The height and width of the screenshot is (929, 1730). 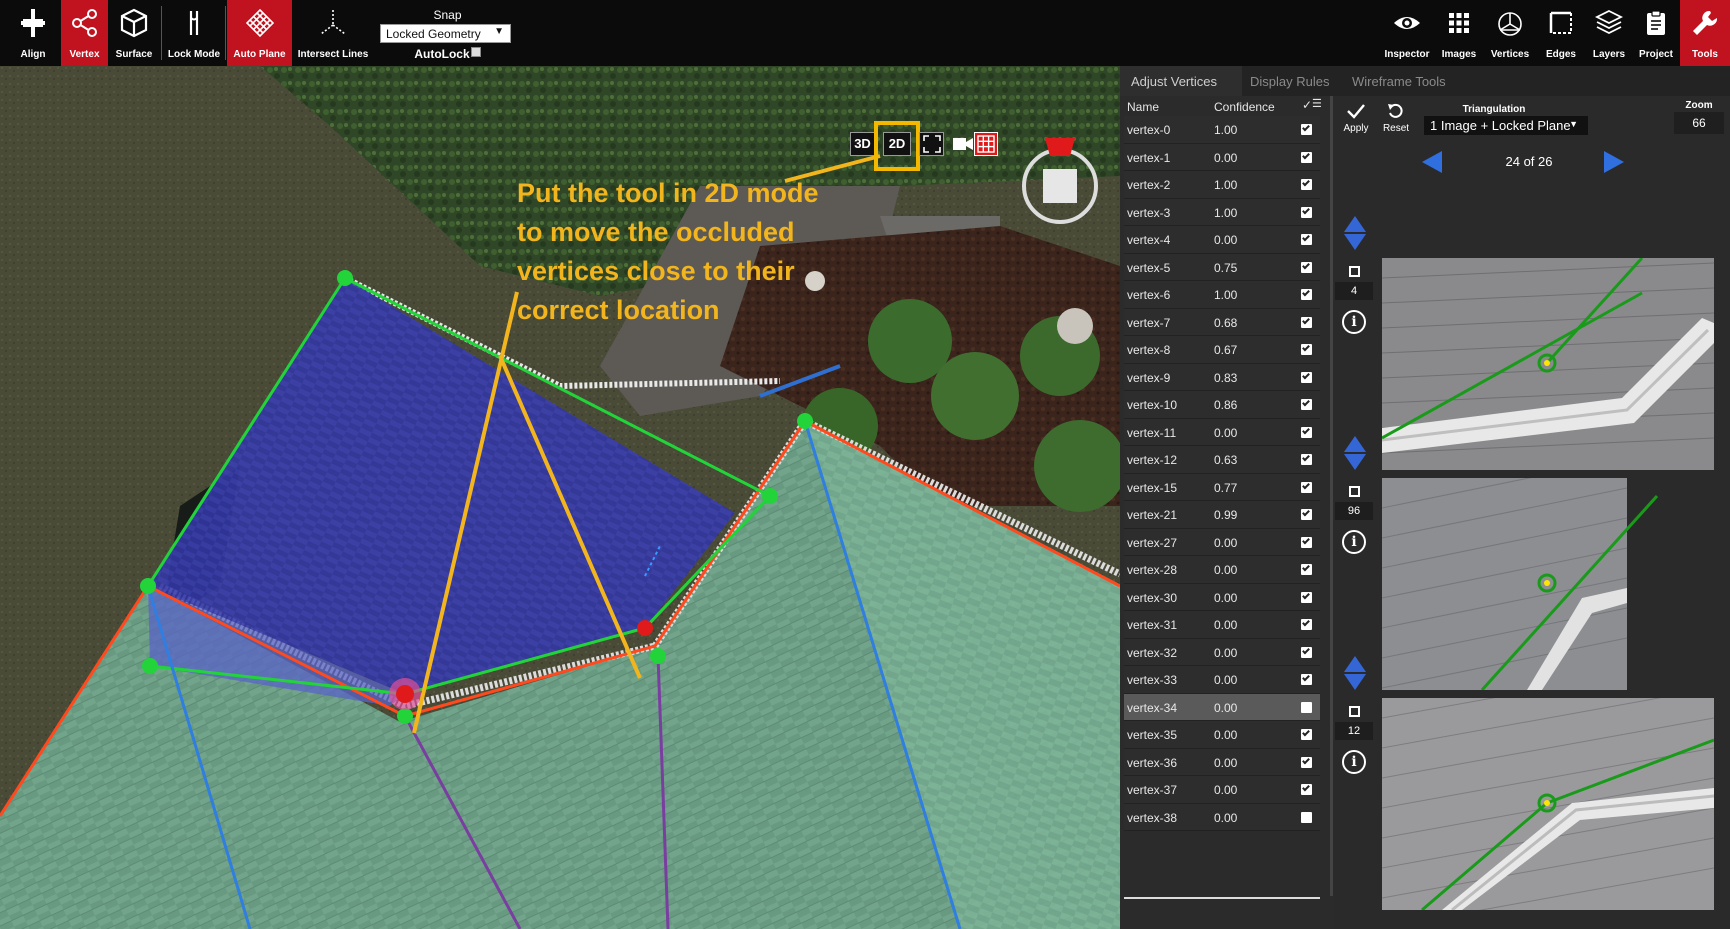 I want to click on vertex-row: vertex-3 1.00, so click(x=1222, y=212).